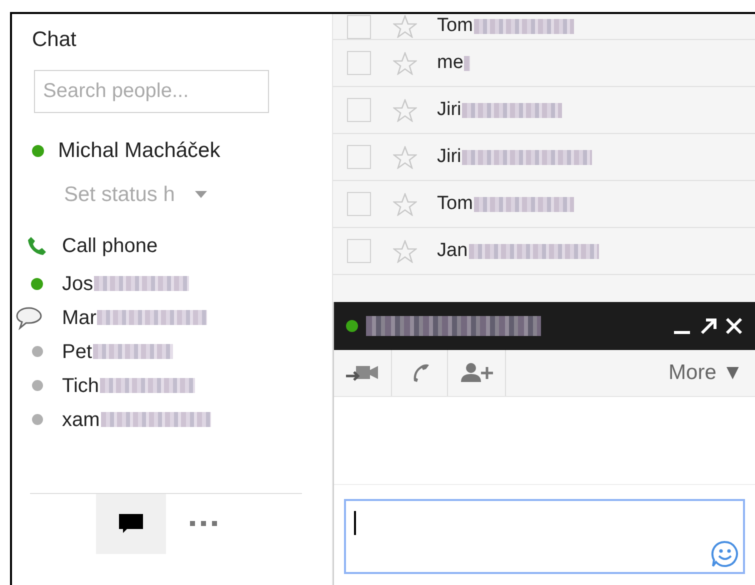  I want to click on chat-tab, so click(131, 524).